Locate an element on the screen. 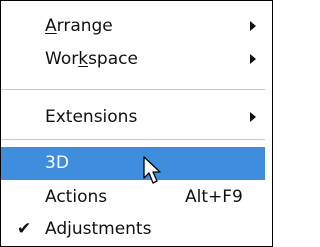  menu-item-arrange: Arrange is located at coordinates (133, 26).